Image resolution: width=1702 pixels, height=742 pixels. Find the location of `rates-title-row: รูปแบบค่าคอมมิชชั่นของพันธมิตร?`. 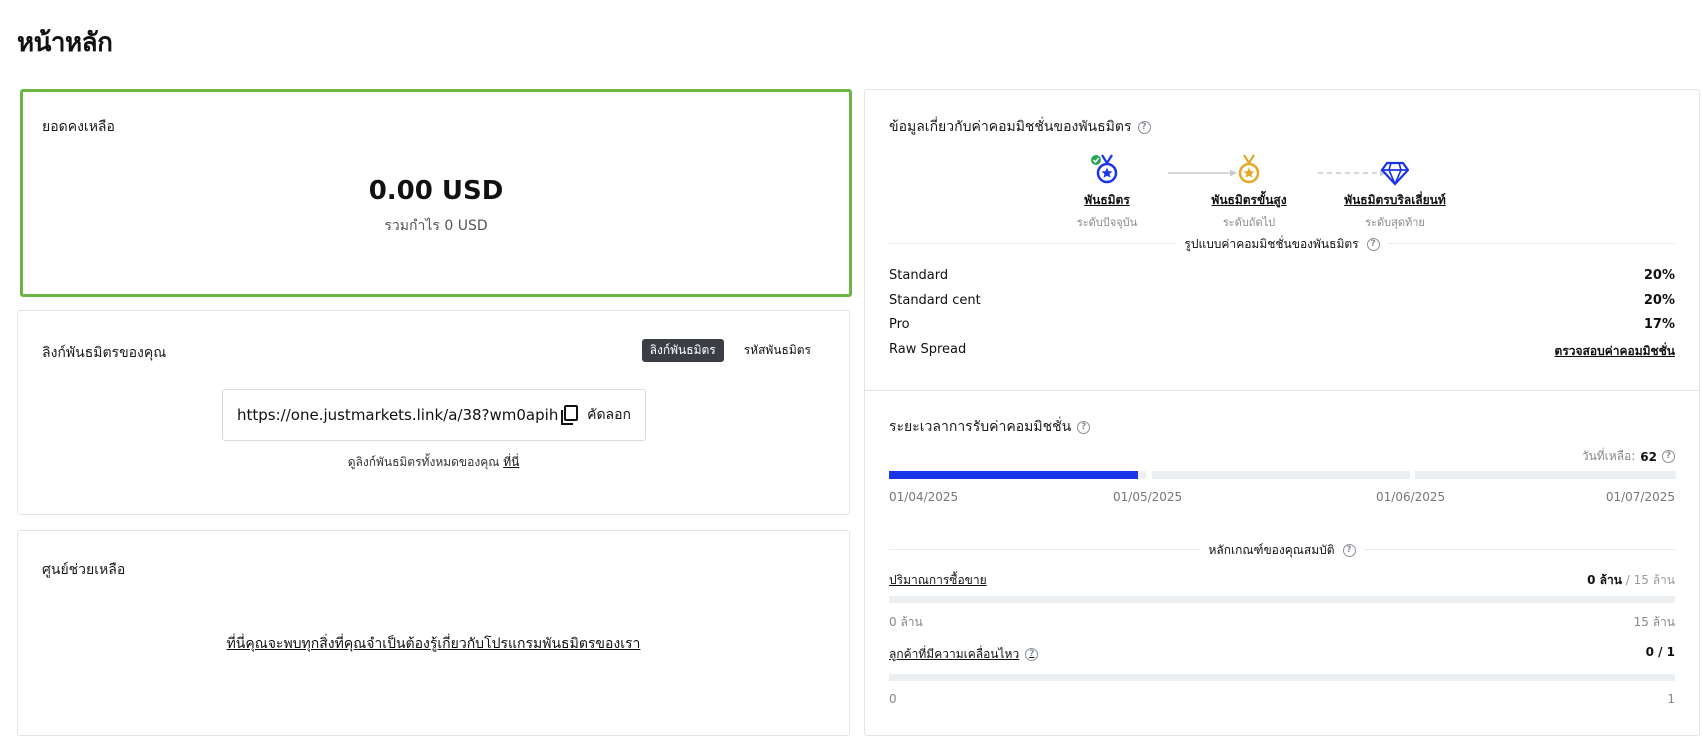

rates-title-row: รูปแบบค่าคอมมิชชั่นของพันธมิตร? is located at coordinates (1282, 244).